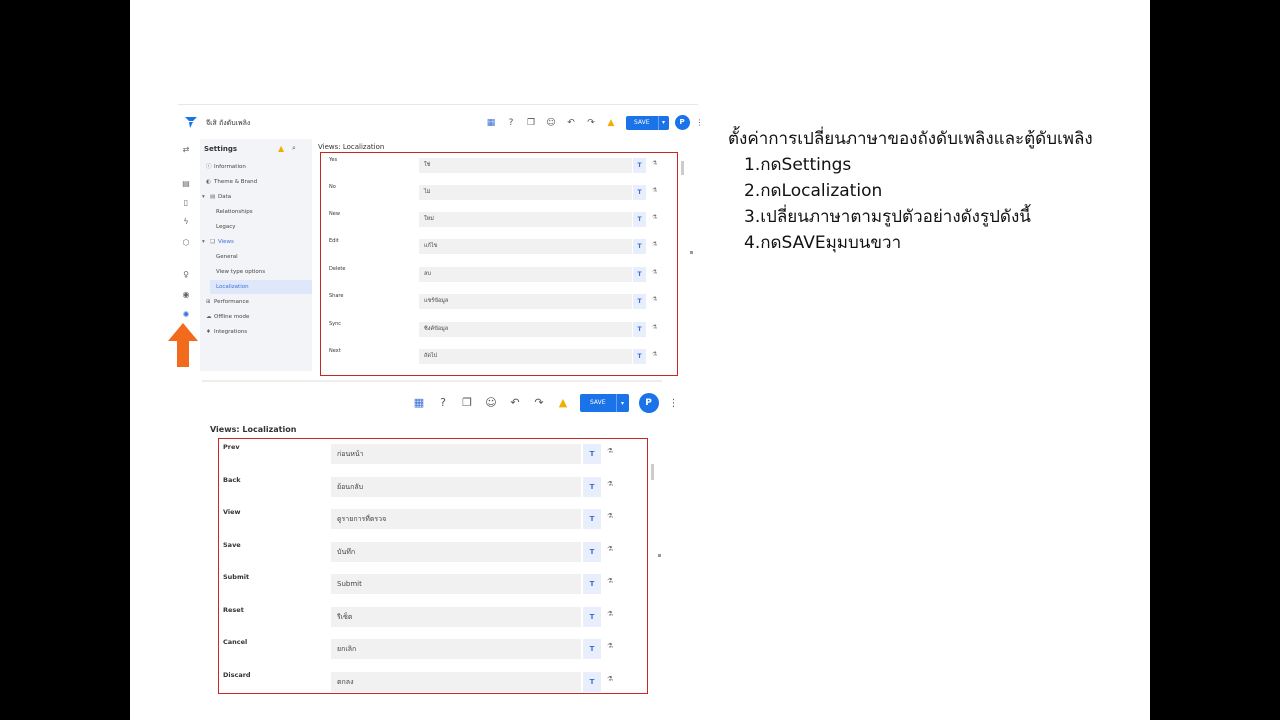 The height and width of the screenshot is (720, 1280). I want to click on gear-icon: ✺, so click(186, 315).